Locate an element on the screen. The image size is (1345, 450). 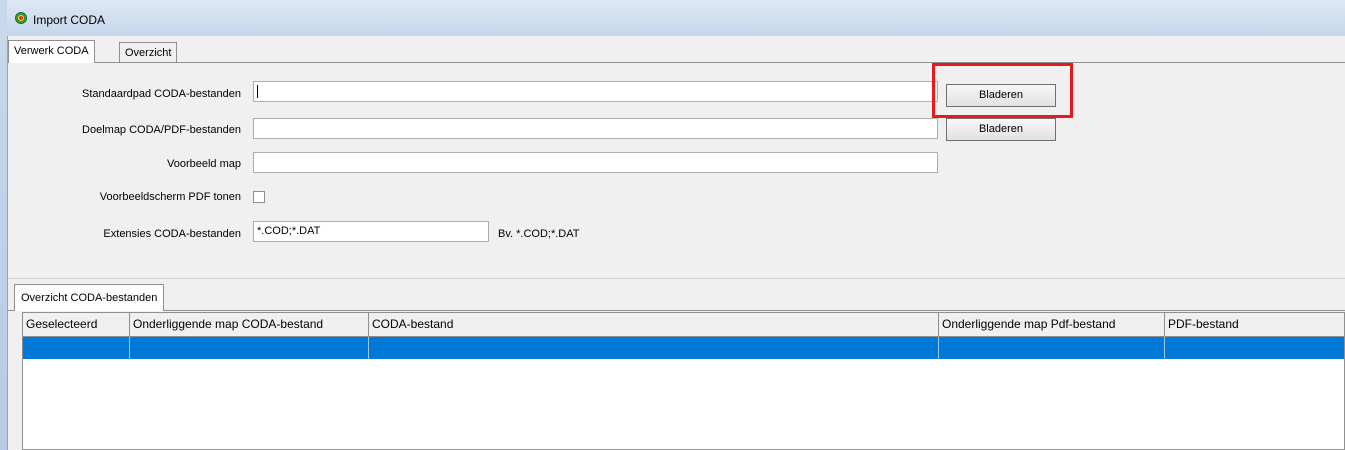
column-header-coda-bestand: CODA-bestand is located at coordinates (654, 325).